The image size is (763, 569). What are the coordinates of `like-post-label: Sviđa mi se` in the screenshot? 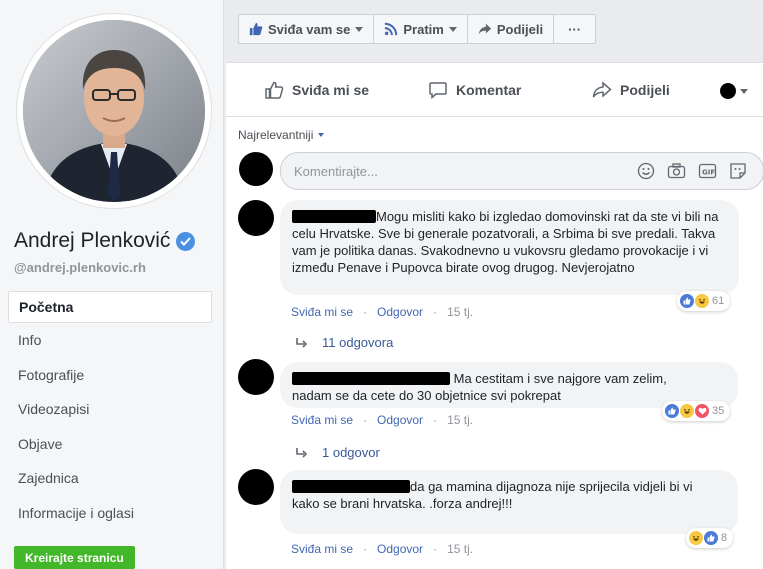 It's located at (331, 90).